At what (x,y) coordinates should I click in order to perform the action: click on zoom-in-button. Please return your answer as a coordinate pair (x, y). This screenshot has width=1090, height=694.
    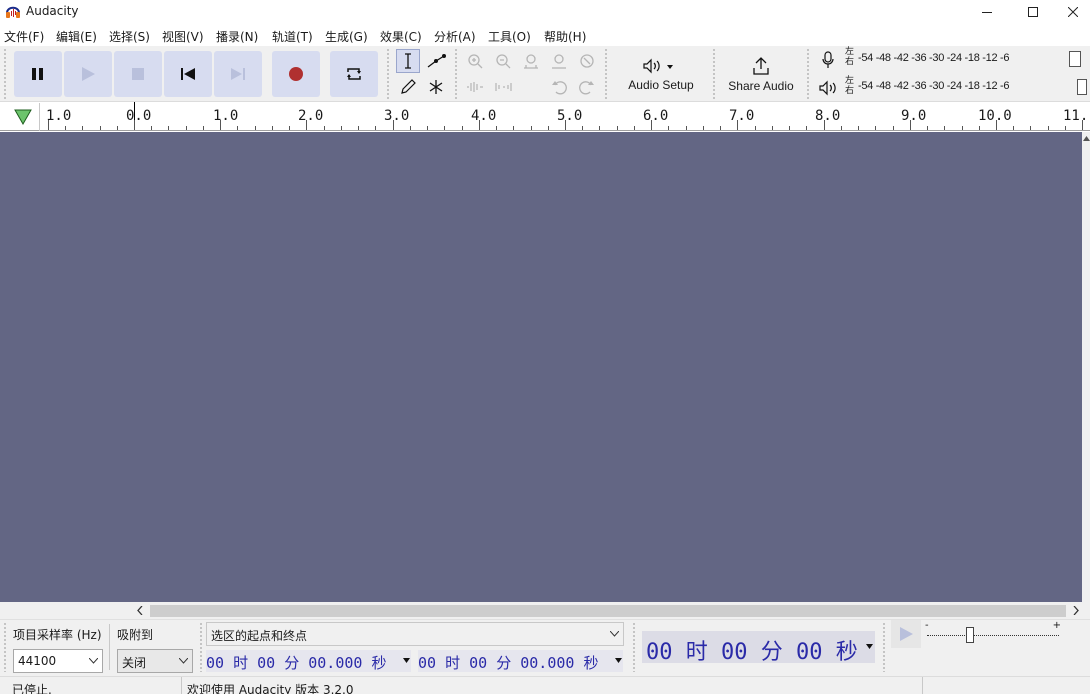
    Looking at the image, I should click on (475, 61).